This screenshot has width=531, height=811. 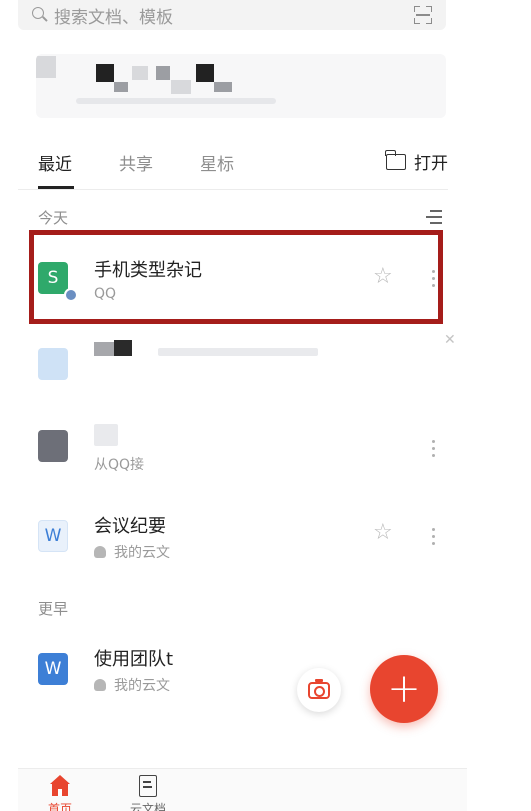 What do you see at coordinates (431, 164) in the screenshot?
I see `open-button-label: 打开` at bounding box center [431, 164].